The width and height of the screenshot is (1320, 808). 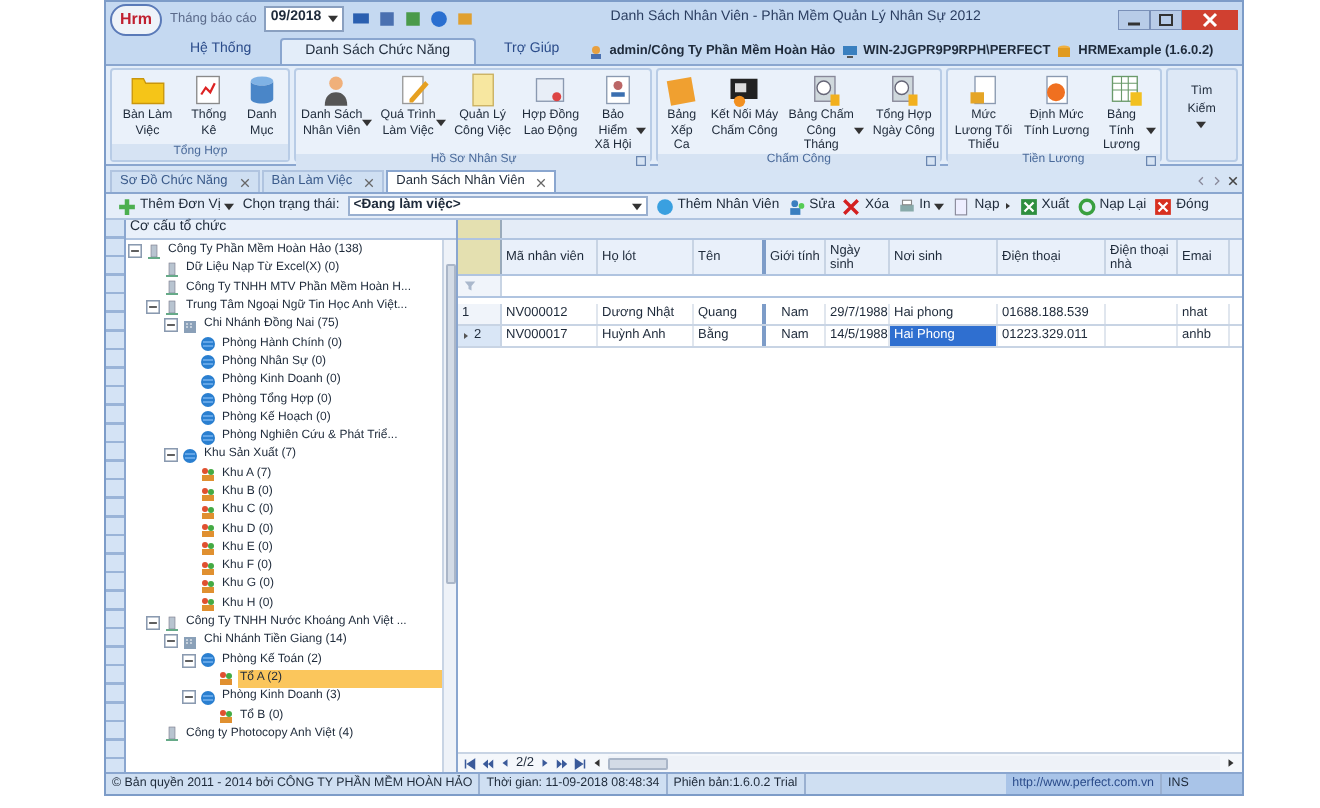 I want to click on horizontal-scrollbar, so click(x=914, y=763).